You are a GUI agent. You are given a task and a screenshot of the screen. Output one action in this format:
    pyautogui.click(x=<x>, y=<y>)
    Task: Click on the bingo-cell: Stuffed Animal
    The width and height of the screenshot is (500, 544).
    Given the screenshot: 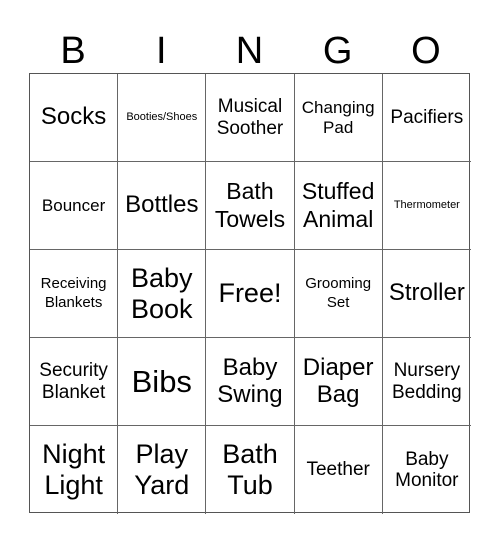 What is the action you would take?
    pyautogui.click(x=338, y=206)
    